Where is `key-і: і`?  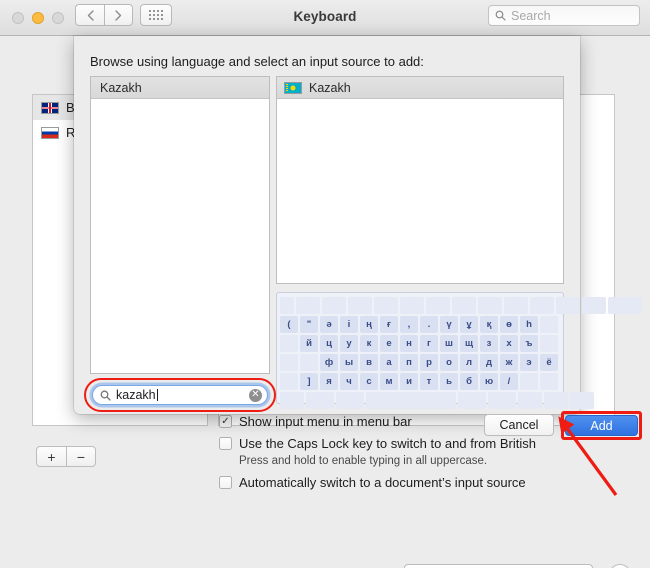 key-і: і is located at coordinates (349, 324).